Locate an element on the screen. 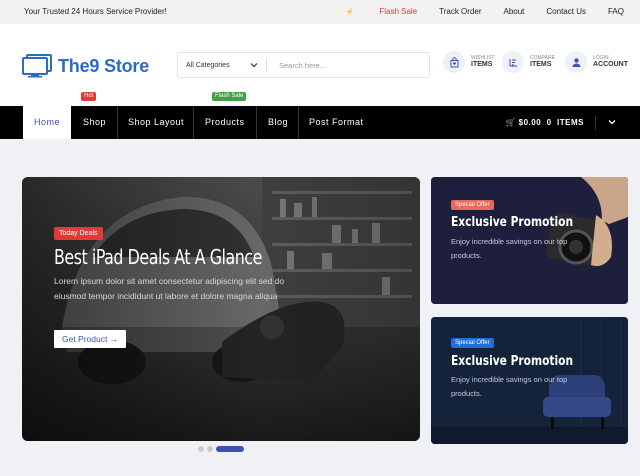 This screenshot has width=640, height=476. cart-amount: $0.00 is located at coordinates (530, 122).